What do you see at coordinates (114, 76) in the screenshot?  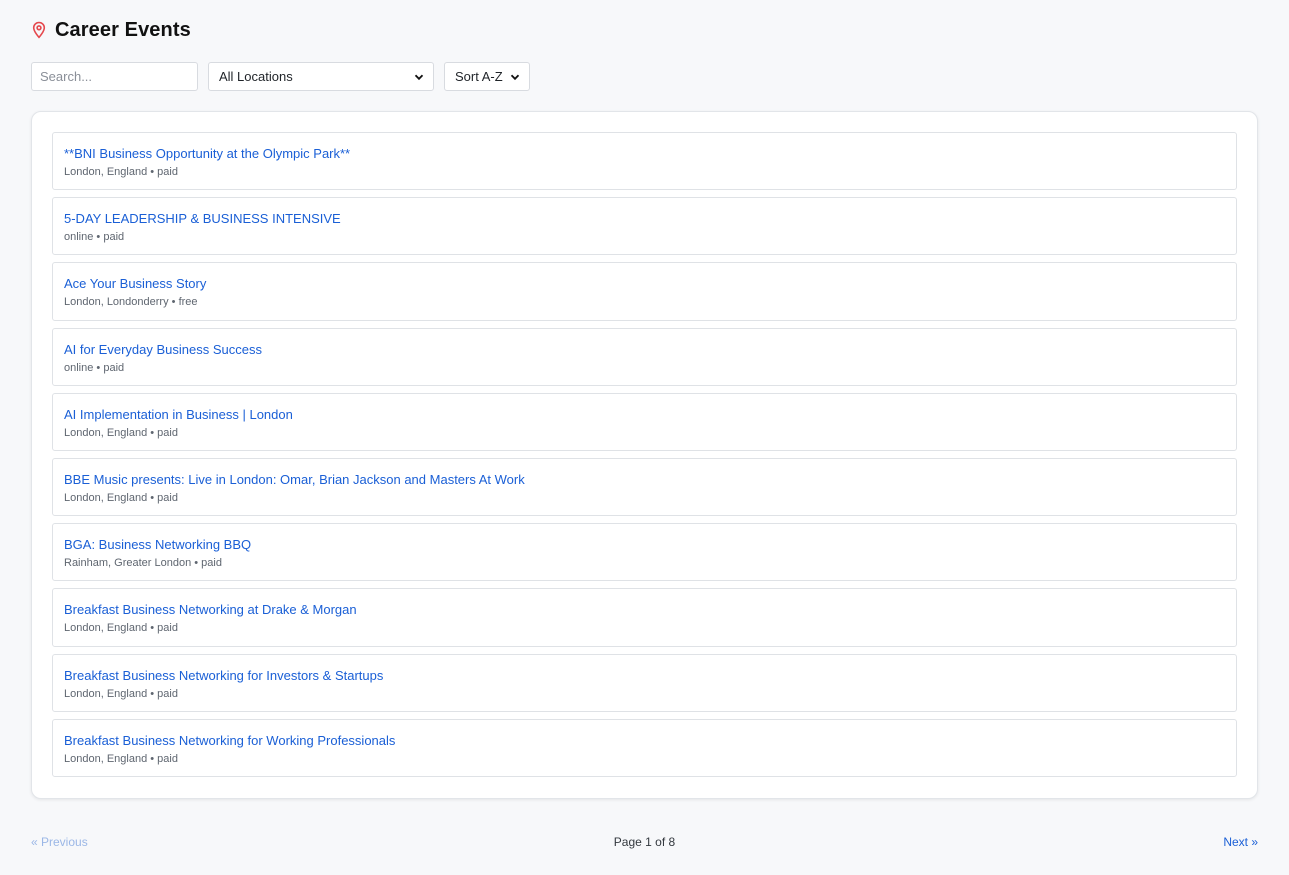 I see `search-input` at bounding box center [114, 76].